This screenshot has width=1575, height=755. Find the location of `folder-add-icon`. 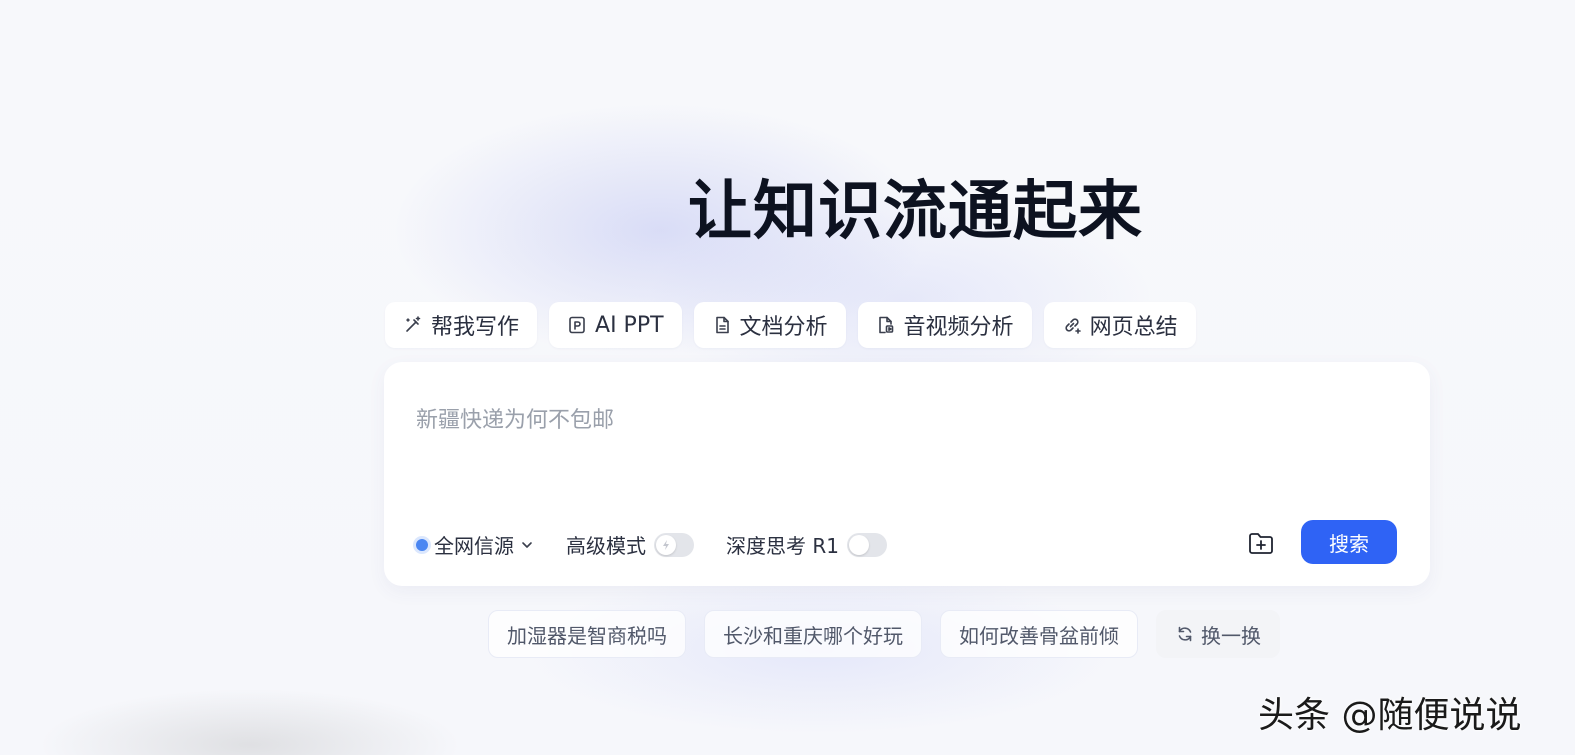

folder-add-icon is located at coordinates (1261, 543).